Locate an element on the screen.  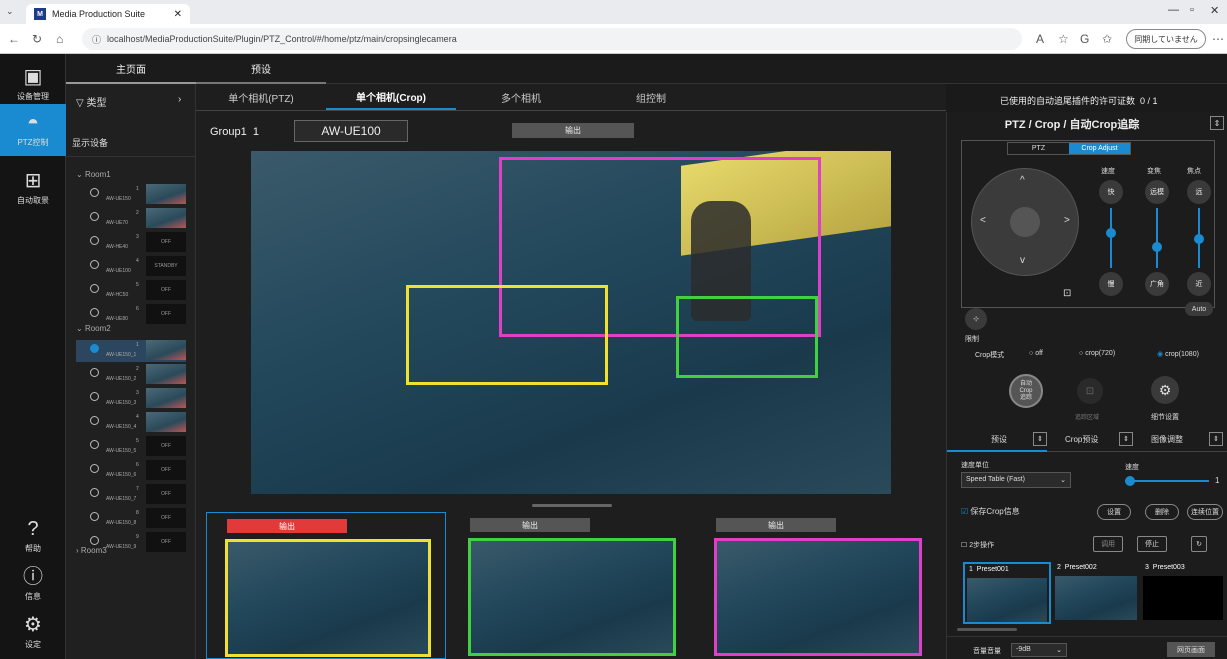
camera-list-item: 5 AW-HC50 OFF is located at coordinates (131, 291).